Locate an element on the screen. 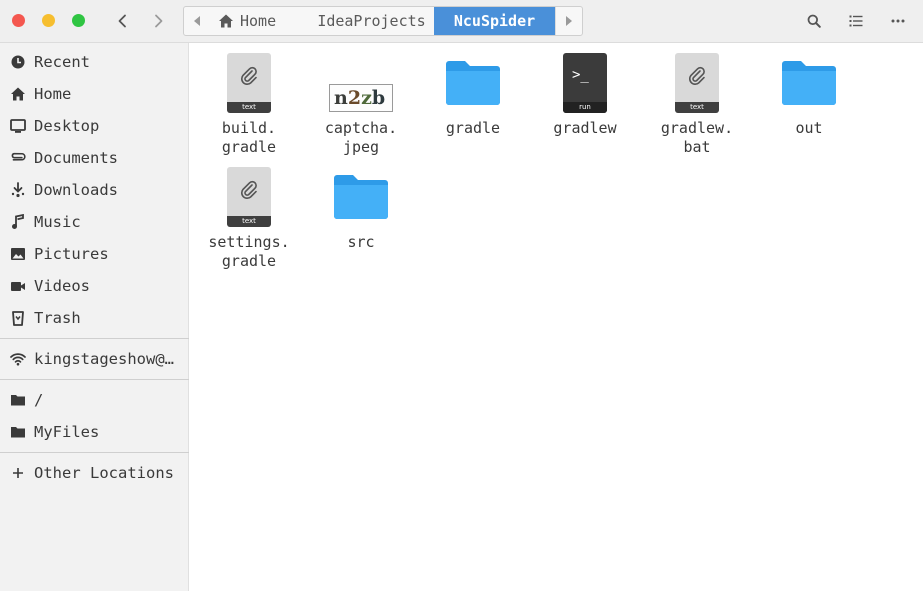 This screenshot has height=591, width=923. file-item: text settings. gradle is located at coordinates (249, 218).